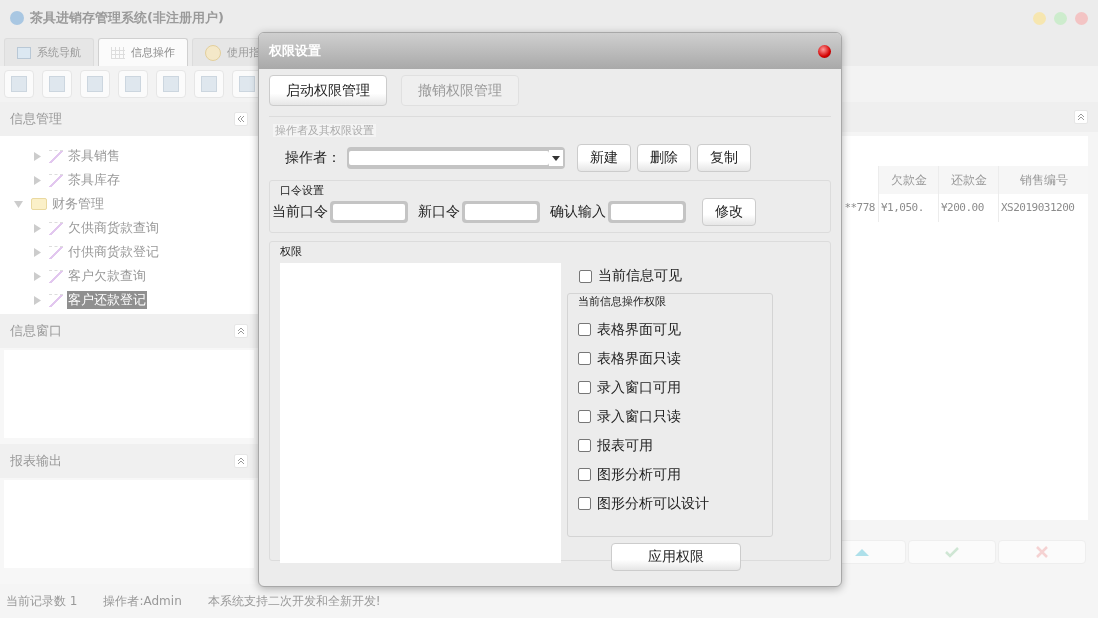  What do you see at coordinates (1060, 18) in the screenshot?
I see `maximize-button` at bounding box center [1060, 18].